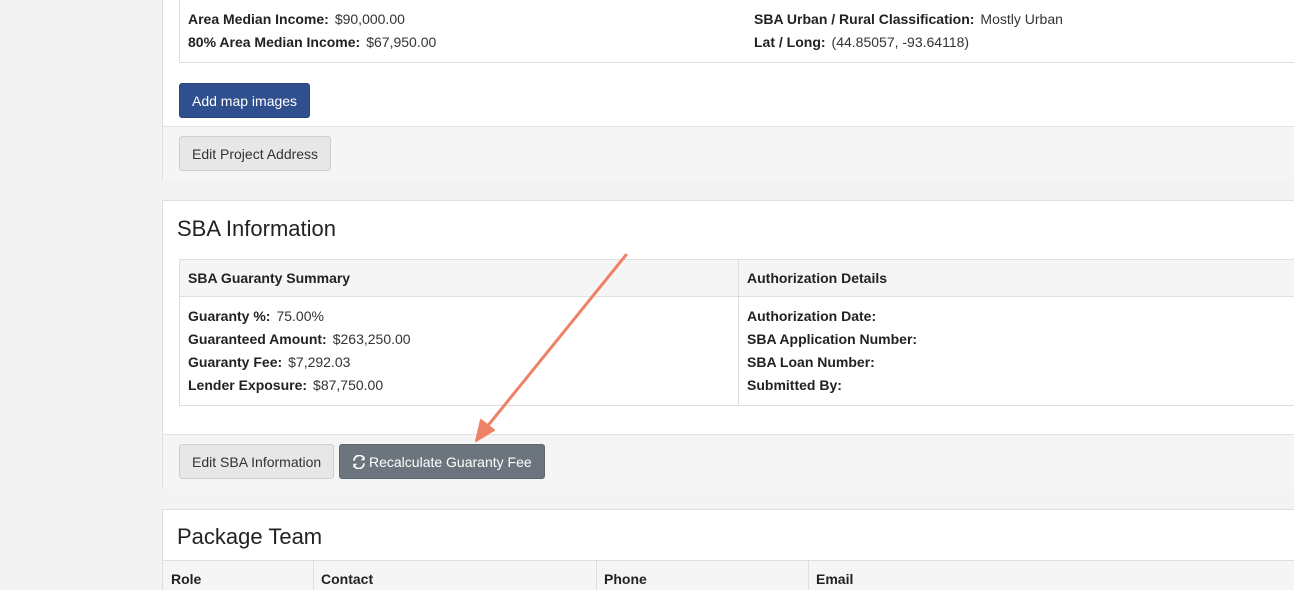 This screenshot has height=590, width=1294. I want to click on lat-long: Lat / Long: (44.85057, -93.64118), so click(862, 42).